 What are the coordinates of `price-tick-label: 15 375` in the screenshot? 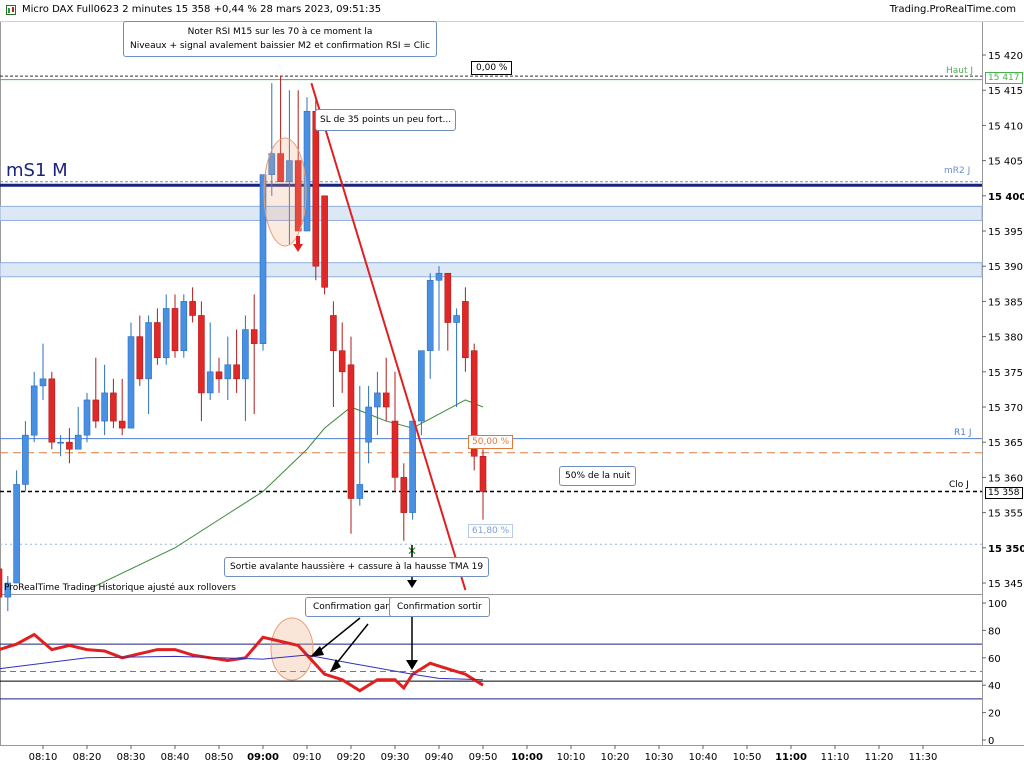 It's located at (1005, 373).